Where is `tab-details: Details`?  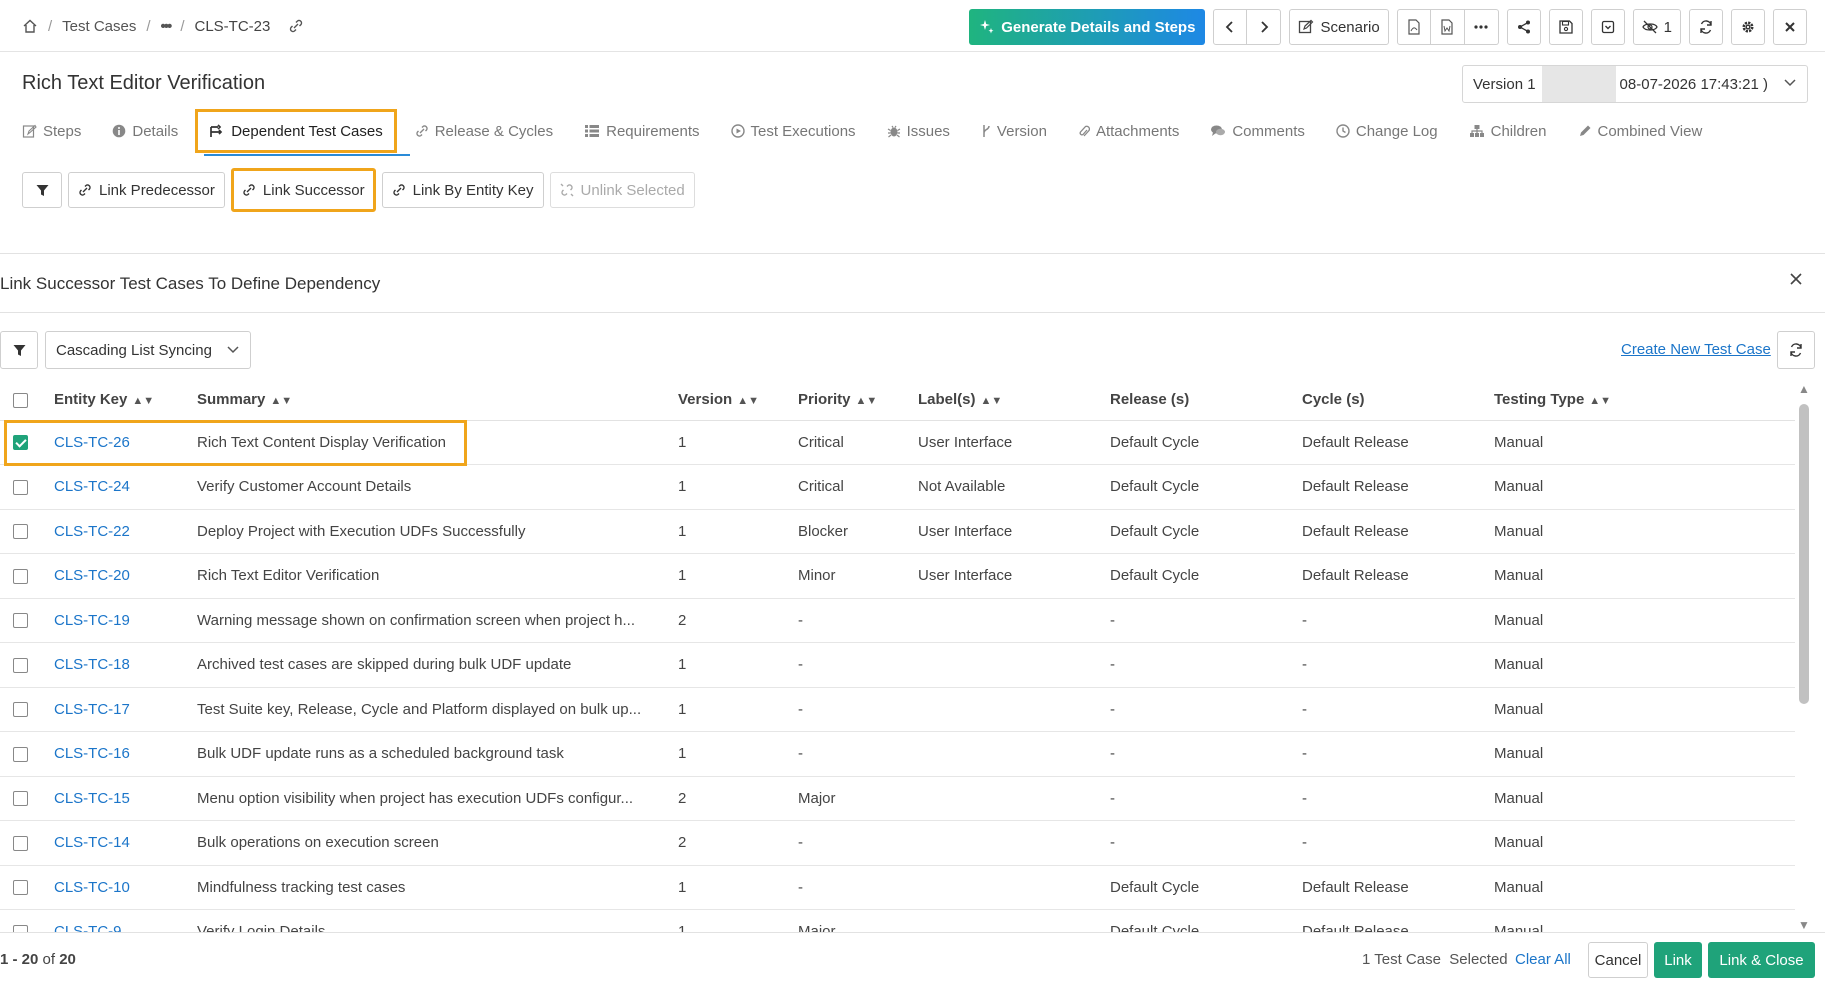 tab-details: Details is located at coordinates (145, 131).